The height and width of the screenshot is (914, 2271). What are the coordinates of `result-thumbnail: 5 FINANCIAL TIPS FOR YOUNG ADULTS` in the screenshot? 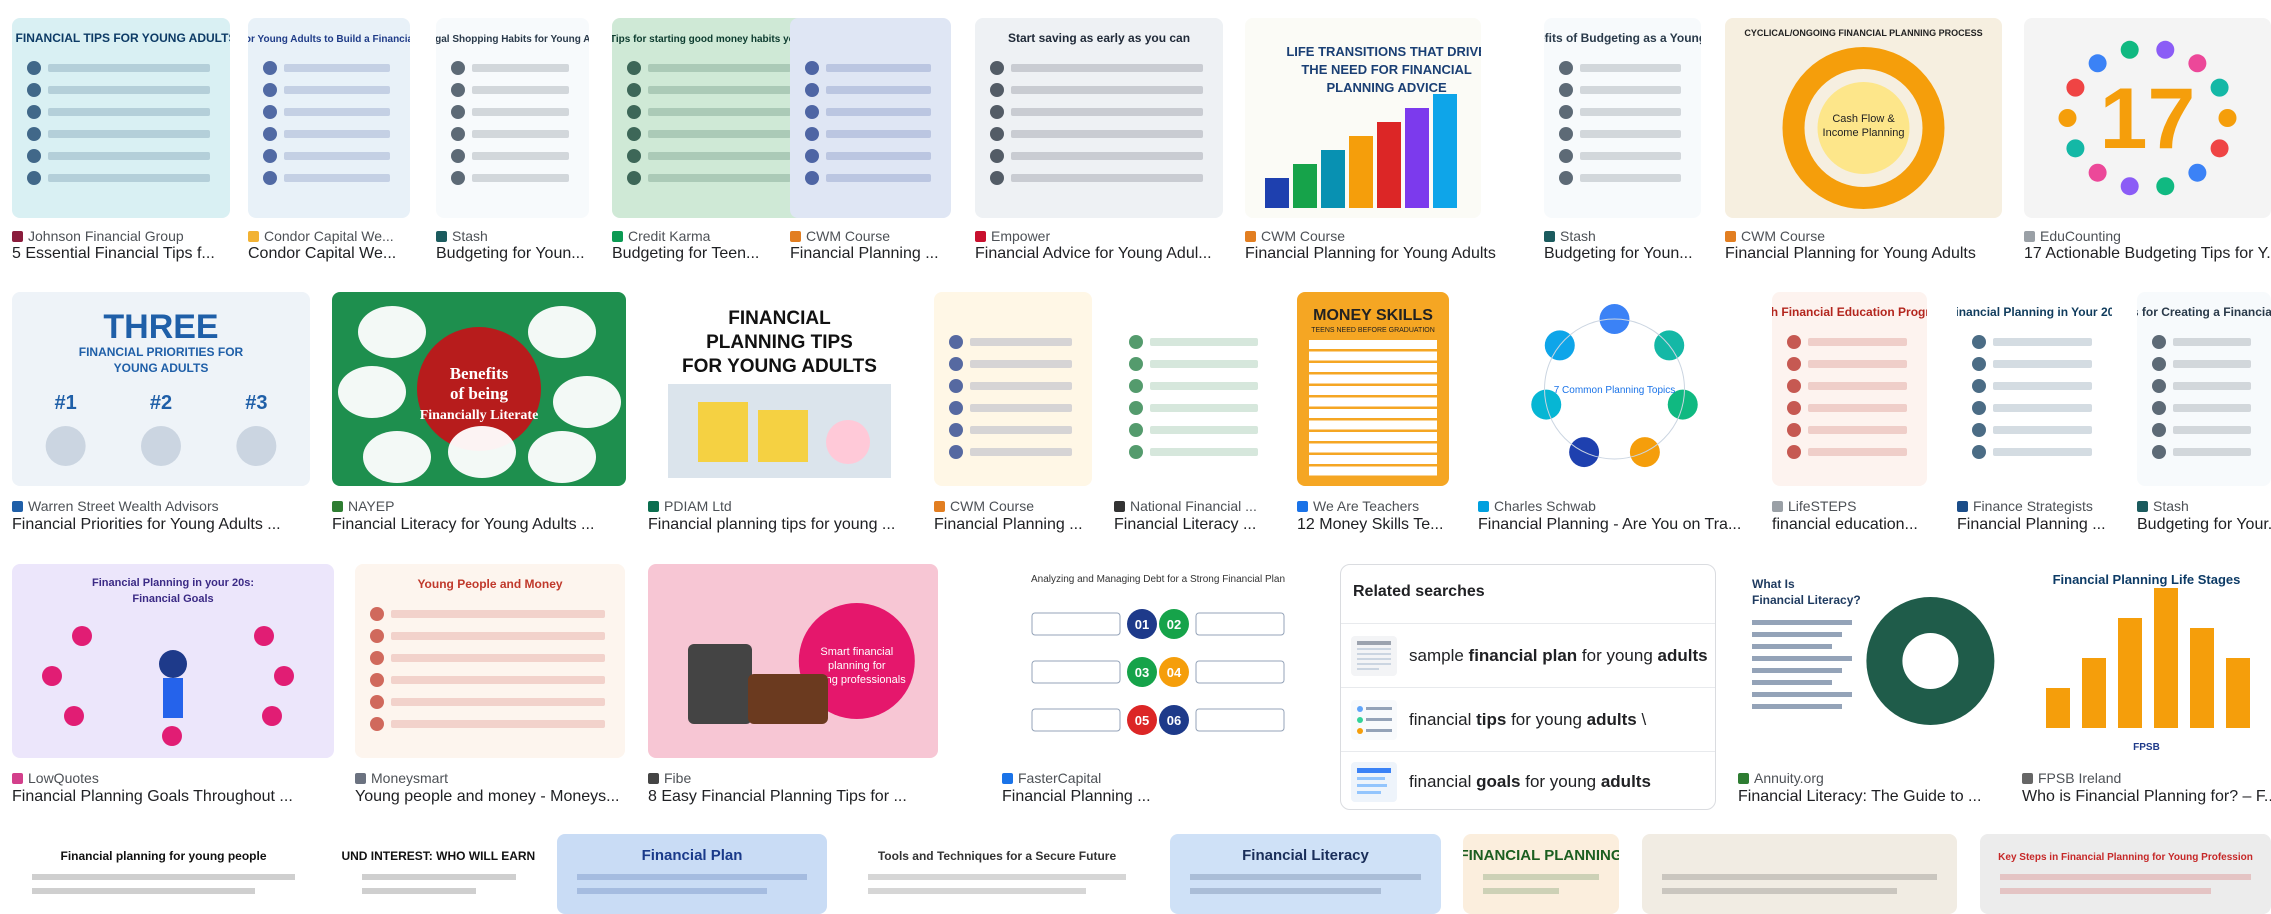 It's located at (121, 118).